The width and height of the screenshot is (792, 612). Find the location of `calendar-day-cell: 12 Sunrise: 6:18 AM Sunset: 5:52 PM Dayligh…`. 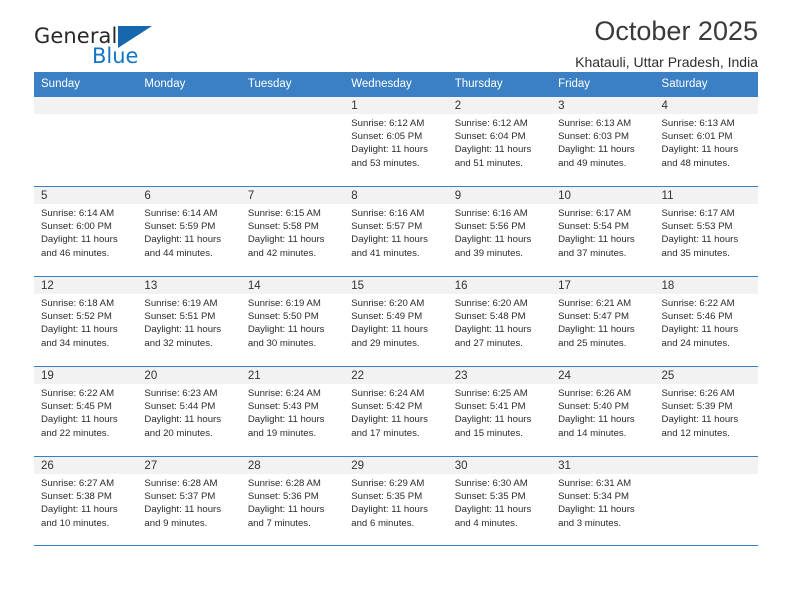

calendar-day-cell: 12 Sunrise: 6:18 AM Sunset: 5:52 PM Dayligh… is located at coordinates (86, 321).